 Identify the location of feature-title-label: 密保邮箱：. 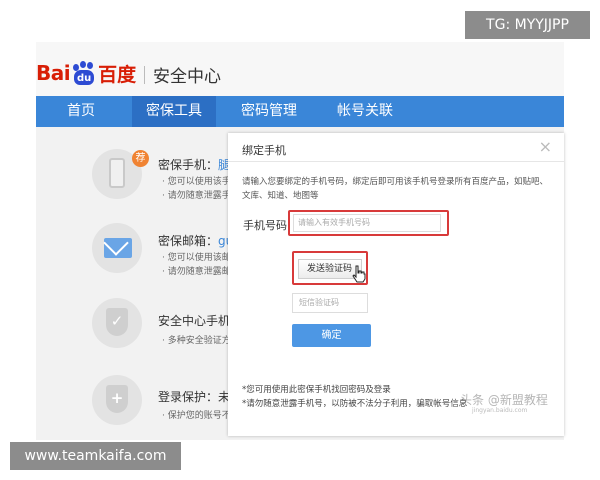
(188, 241).